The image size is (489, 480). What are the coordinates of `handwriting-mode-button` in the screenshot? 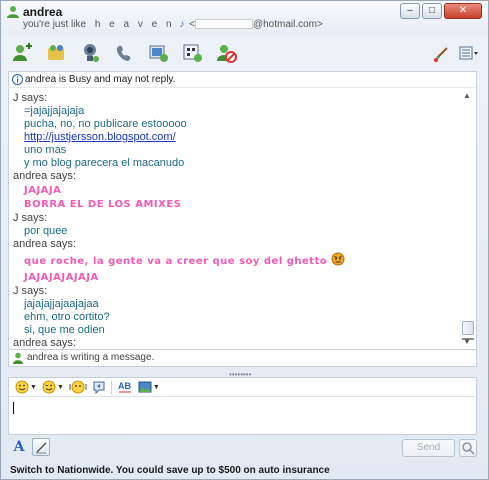 It's located at (41, 447).